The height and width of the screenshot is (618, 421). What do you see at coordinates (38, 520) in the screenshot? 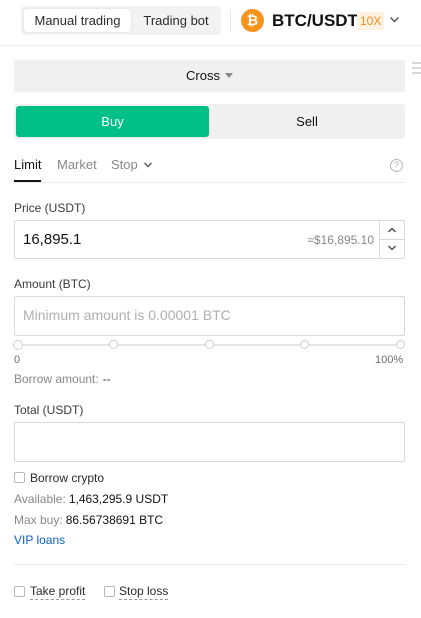
I see `max-buy-label: Max buy:` at bounding box center [38, 520].